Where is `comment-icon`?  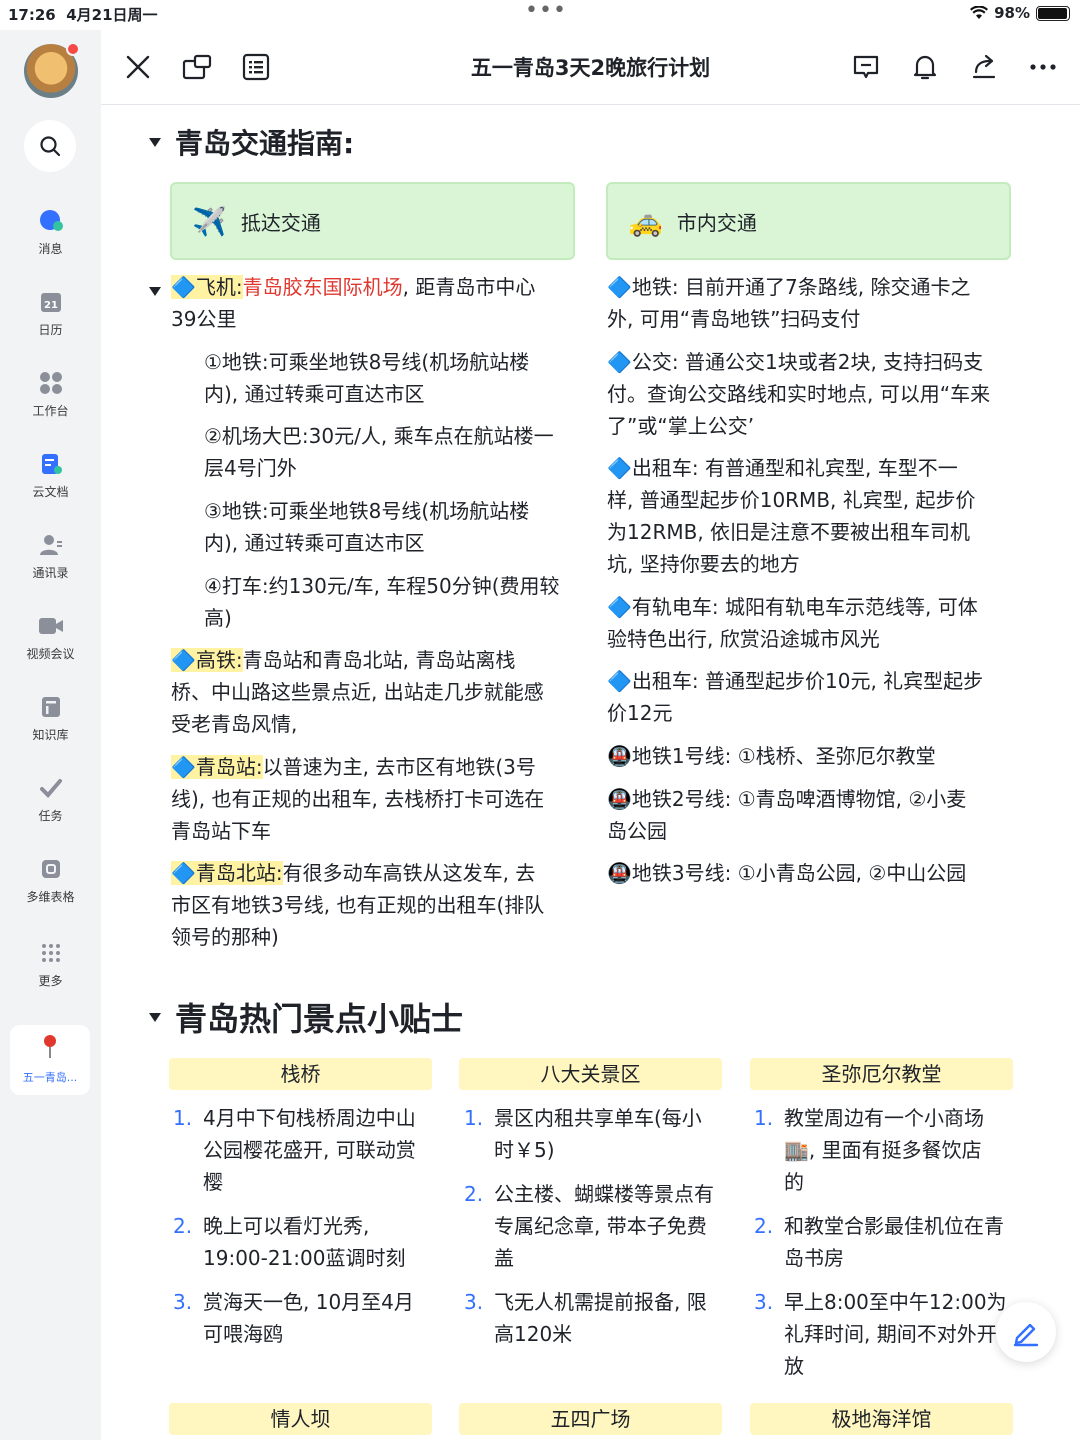
comment-icon is located at coordinates (866, 67).